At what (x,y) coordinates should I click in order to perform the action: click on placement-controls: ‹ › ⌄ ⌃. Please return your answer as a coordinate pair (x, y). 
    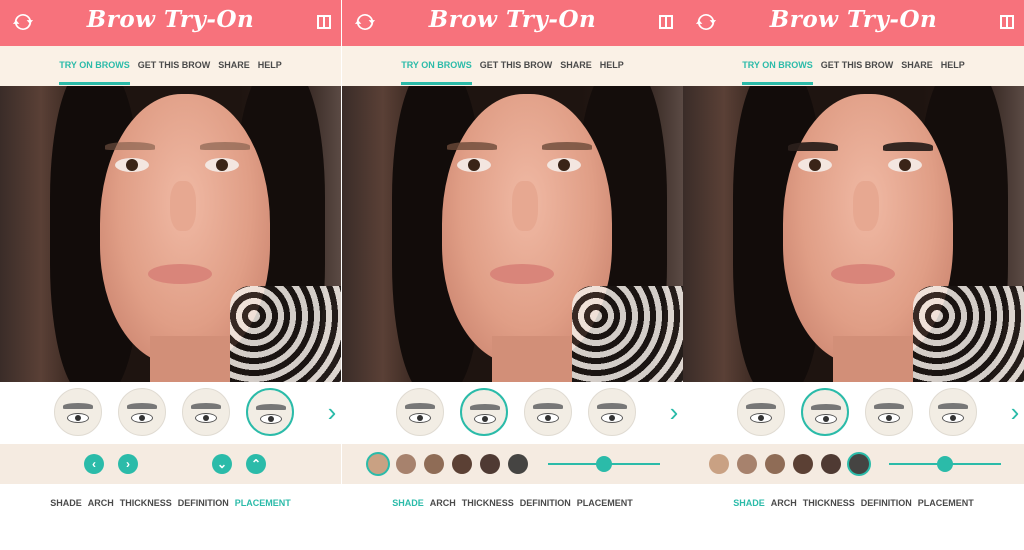
    Looking at the image, I should click on (170, 464).